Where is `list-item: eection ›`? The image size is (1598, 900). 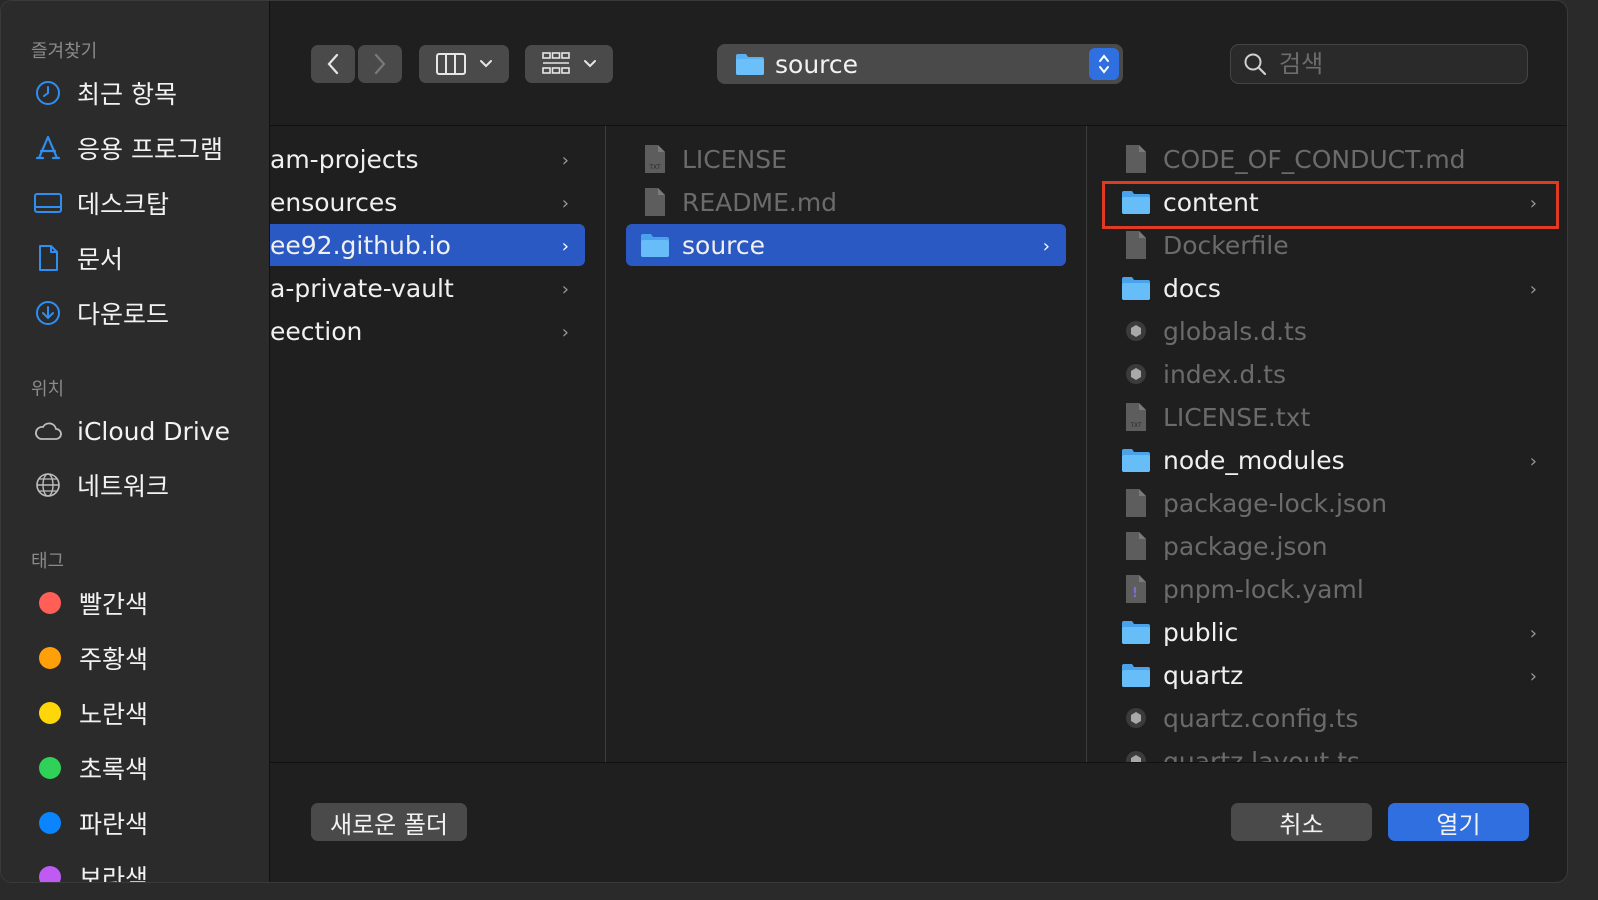 list-item: eection › is located at coordinates (427, 331).